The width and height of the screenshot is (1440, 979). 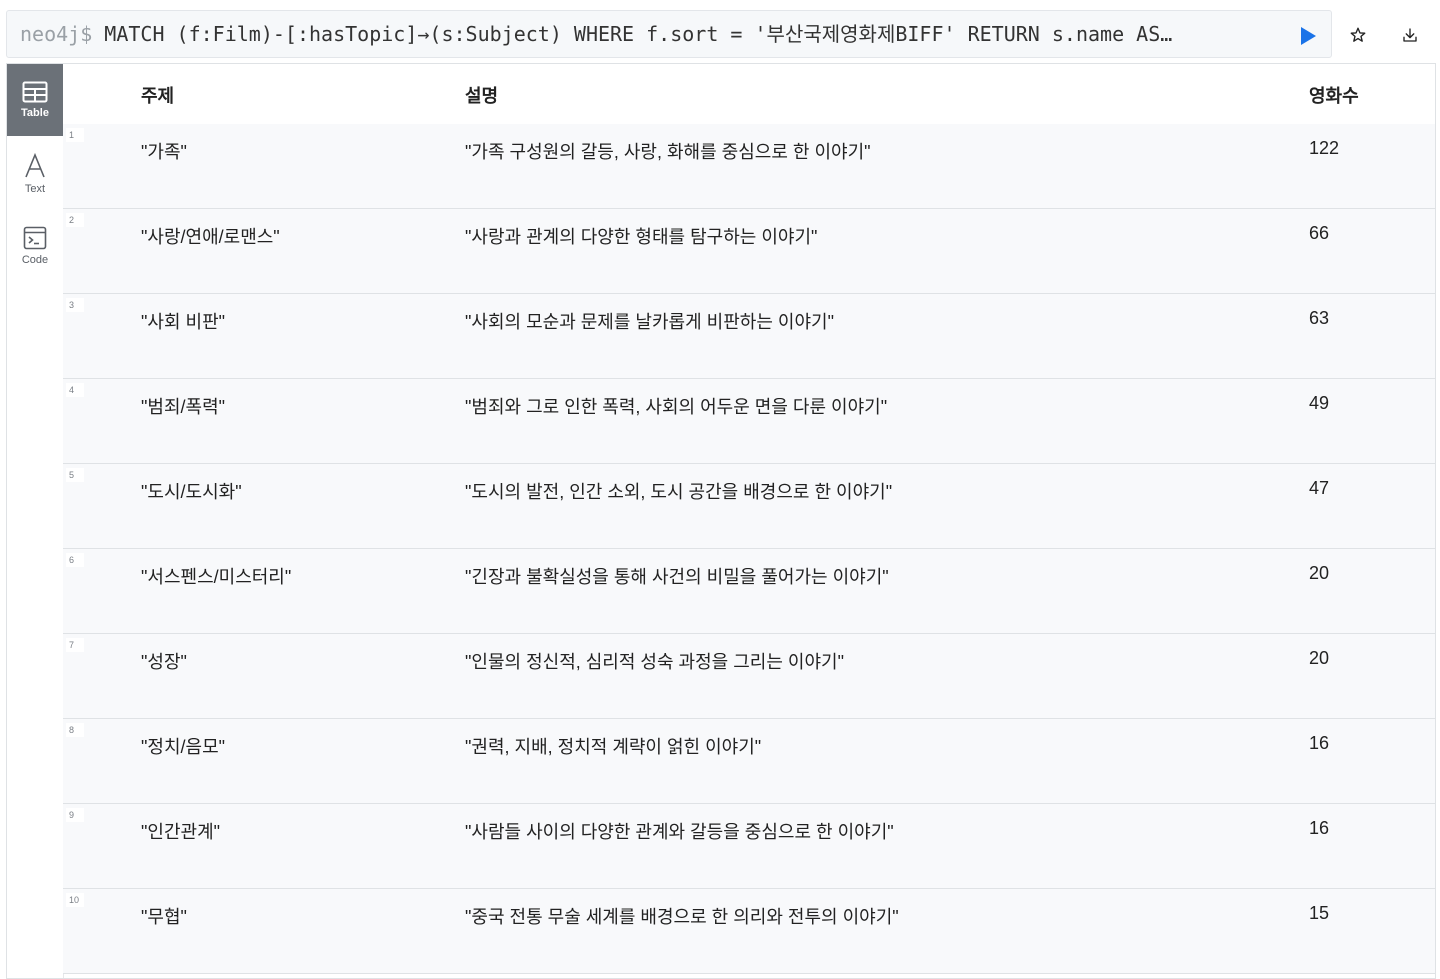 What do you see at coordinates (1319, 318) in the screenshot?
I see `cell-film-count: 63` at bounding box center [1319, 318].